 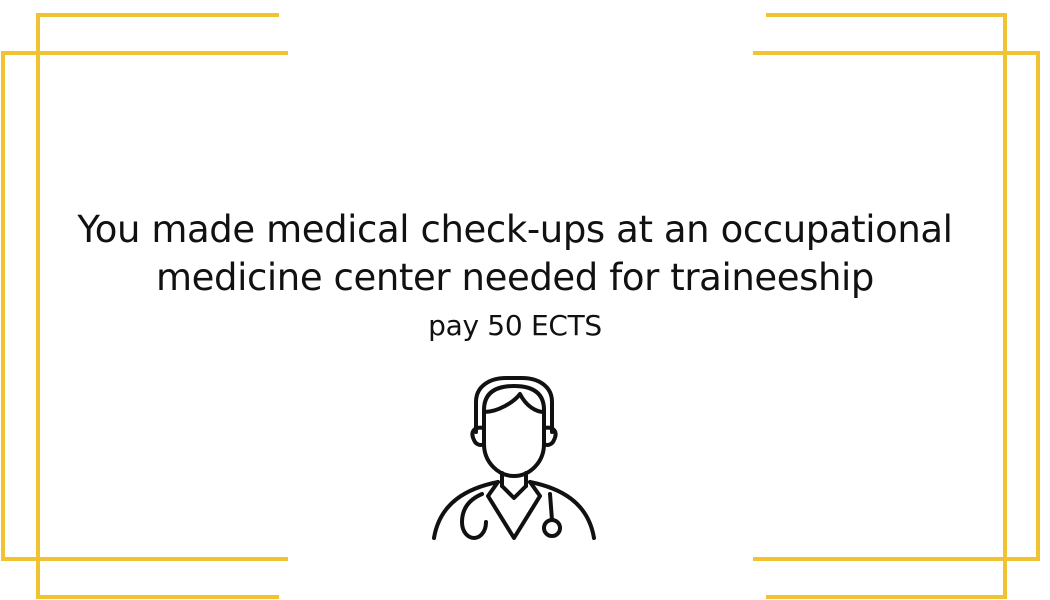 What do you see at coordinates (515, 325) in the screenshot?
I see `card-cost: pay 50 ECTS` at bounding box center [515, 325].